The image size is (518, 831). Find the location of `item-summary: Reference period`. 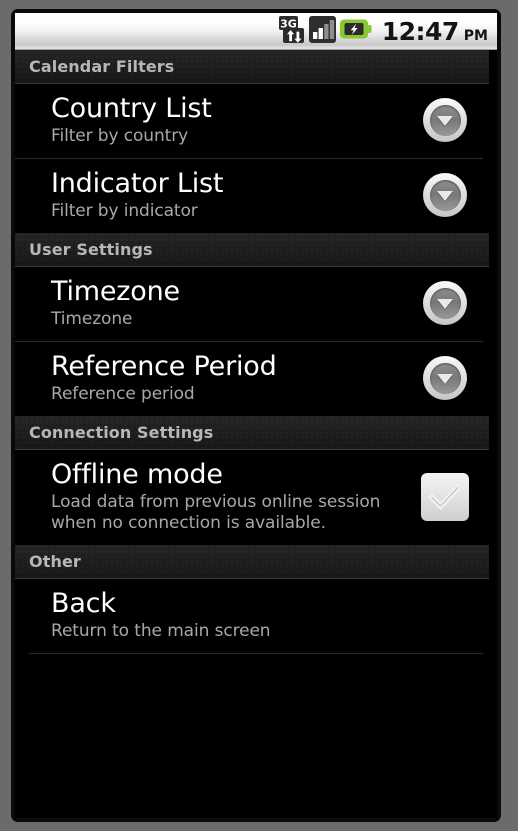

item-summary: Reference period is located at coordinates (123, 394).